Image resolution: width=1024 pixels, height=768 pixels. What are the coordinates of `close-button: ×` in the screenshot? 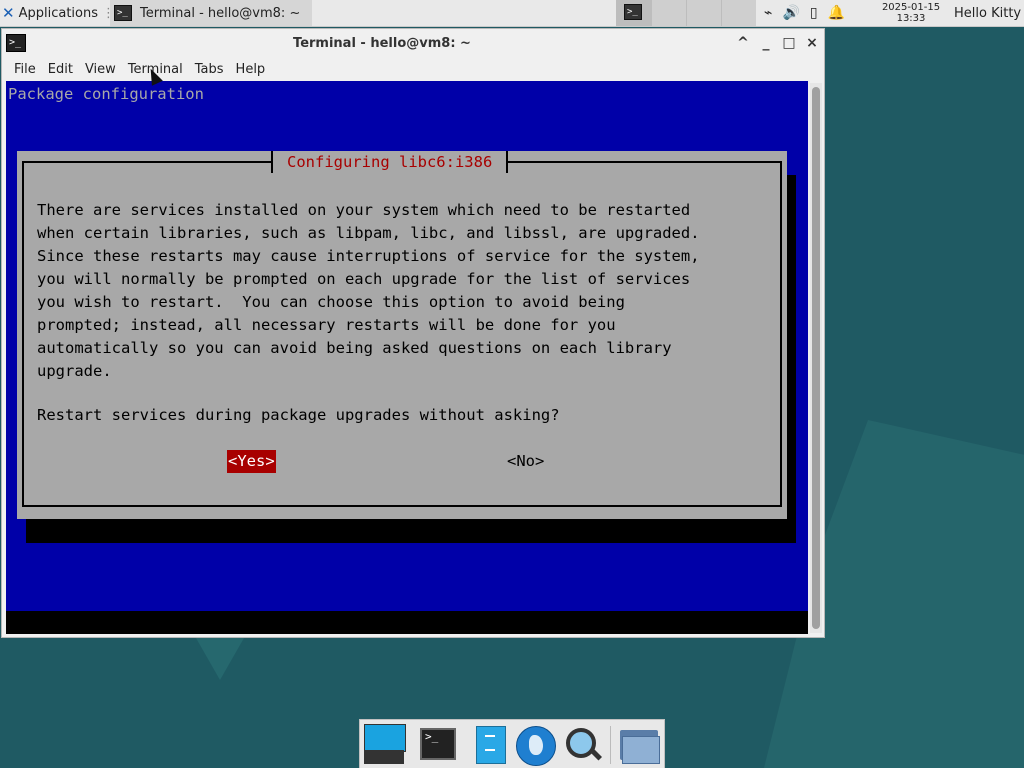 It's located at (812, 43).